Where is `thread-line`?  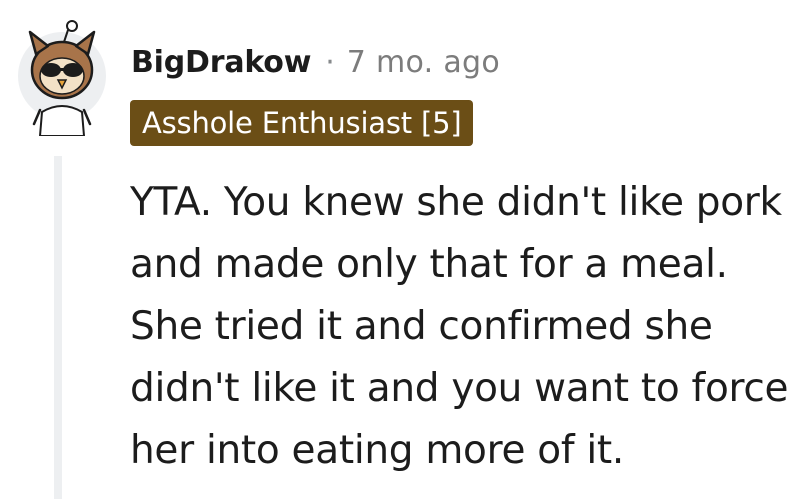 thread-line is located at coordinates (58, 327).